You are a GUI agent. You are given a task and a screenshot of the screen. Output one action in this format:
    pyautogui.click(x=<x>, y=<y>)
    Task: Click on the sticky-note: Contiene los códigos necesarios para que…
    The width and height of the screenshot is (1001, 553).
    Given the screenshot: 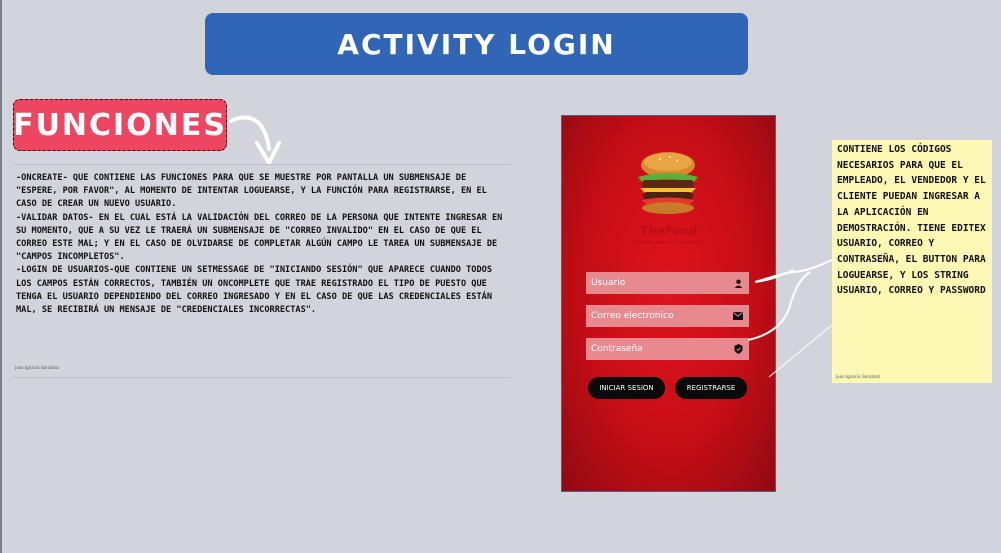 What is the action you would take?
    pyautogui.click(x=912, y=261)
    